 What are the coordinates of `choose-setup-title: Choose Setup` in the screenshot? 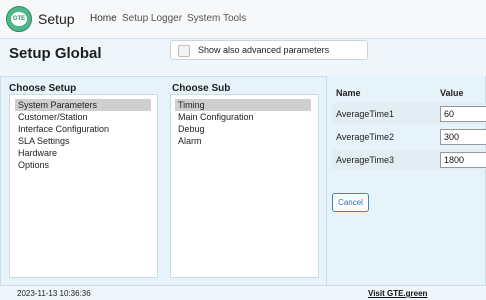 It's located at (43, 88).